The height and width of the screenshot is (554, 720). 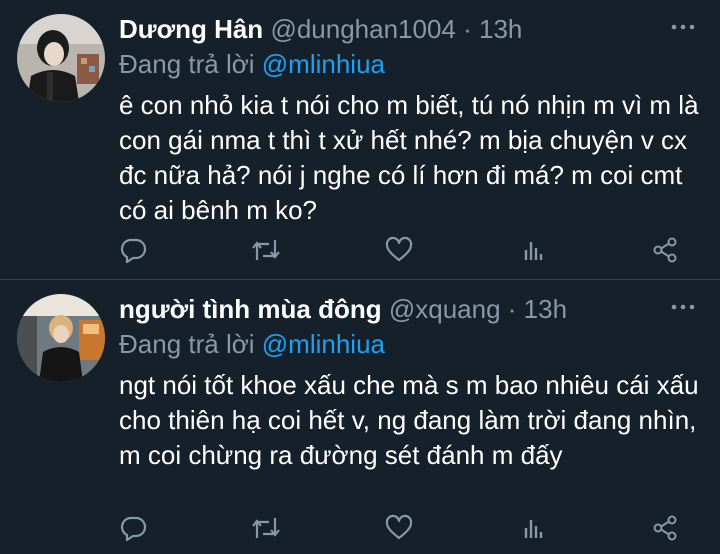 What do you see at coordinates (250, 309) in the screenshot?
I see `display-name: người tình mùa đông` at bounding box center [250, 309].